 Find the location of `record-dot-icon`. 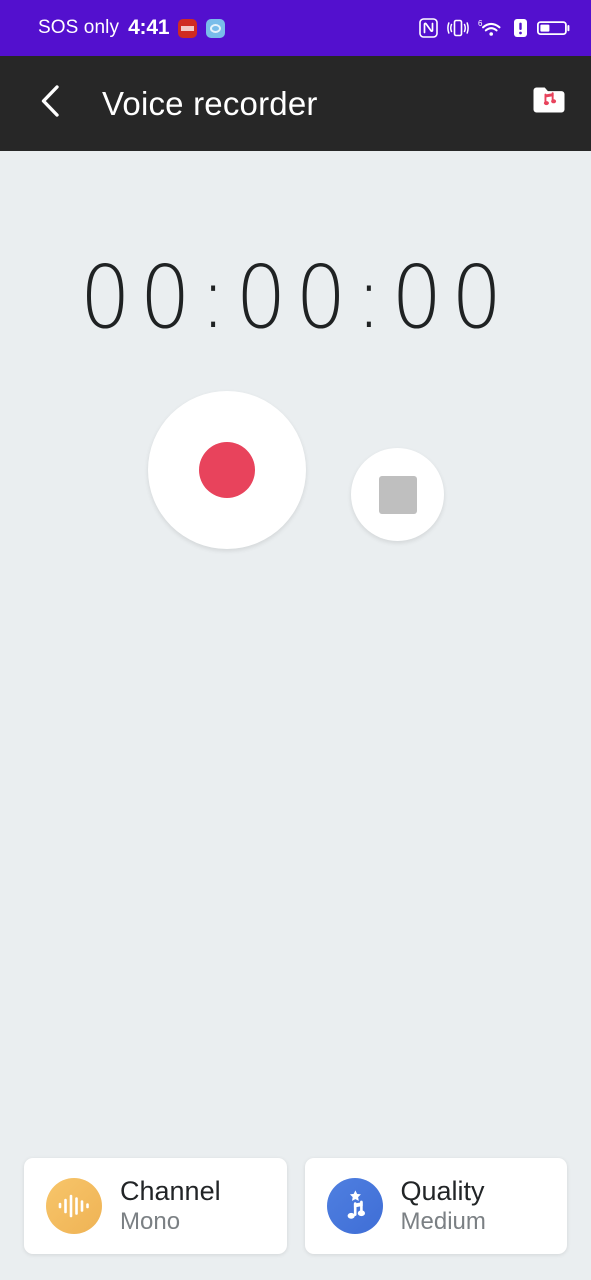

record-dot-icon is located at coordinates (227, 470).